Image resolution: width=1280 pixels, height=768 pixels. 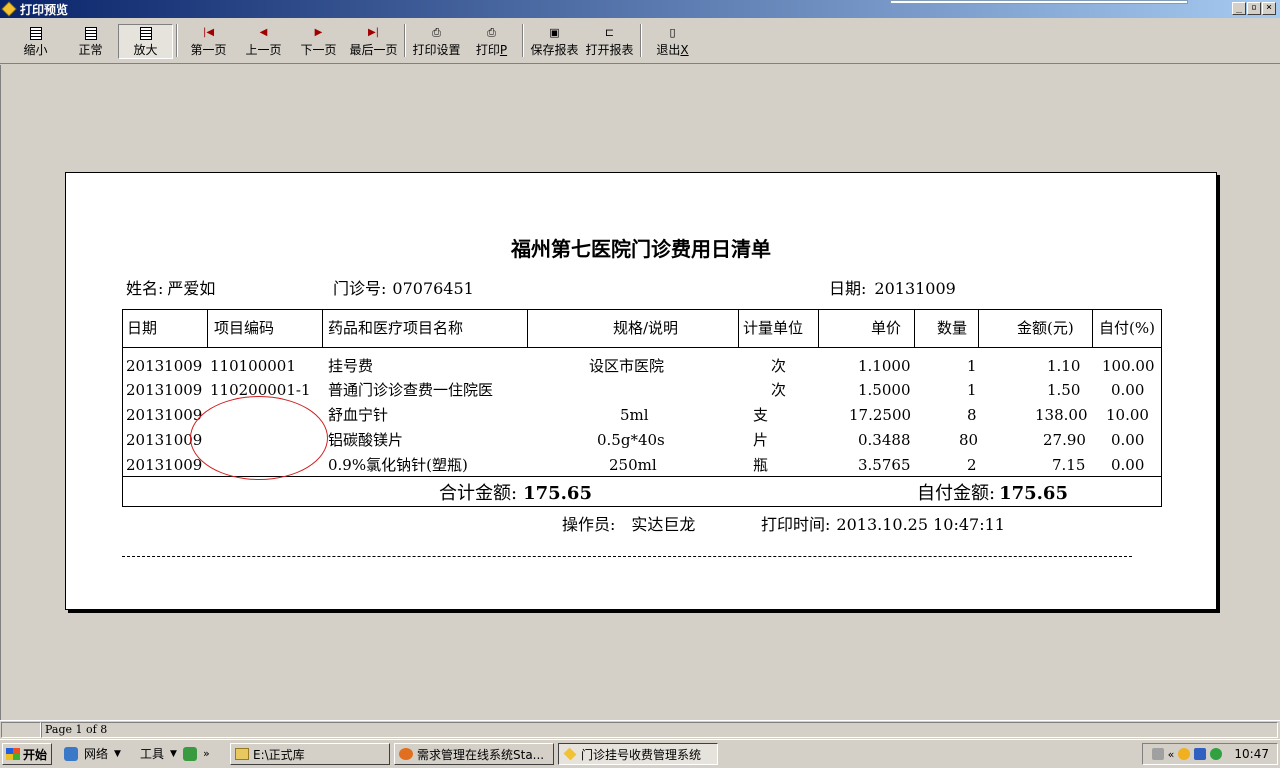 I want to click on next-page-icon: ▶, so click(x=318, y=32).